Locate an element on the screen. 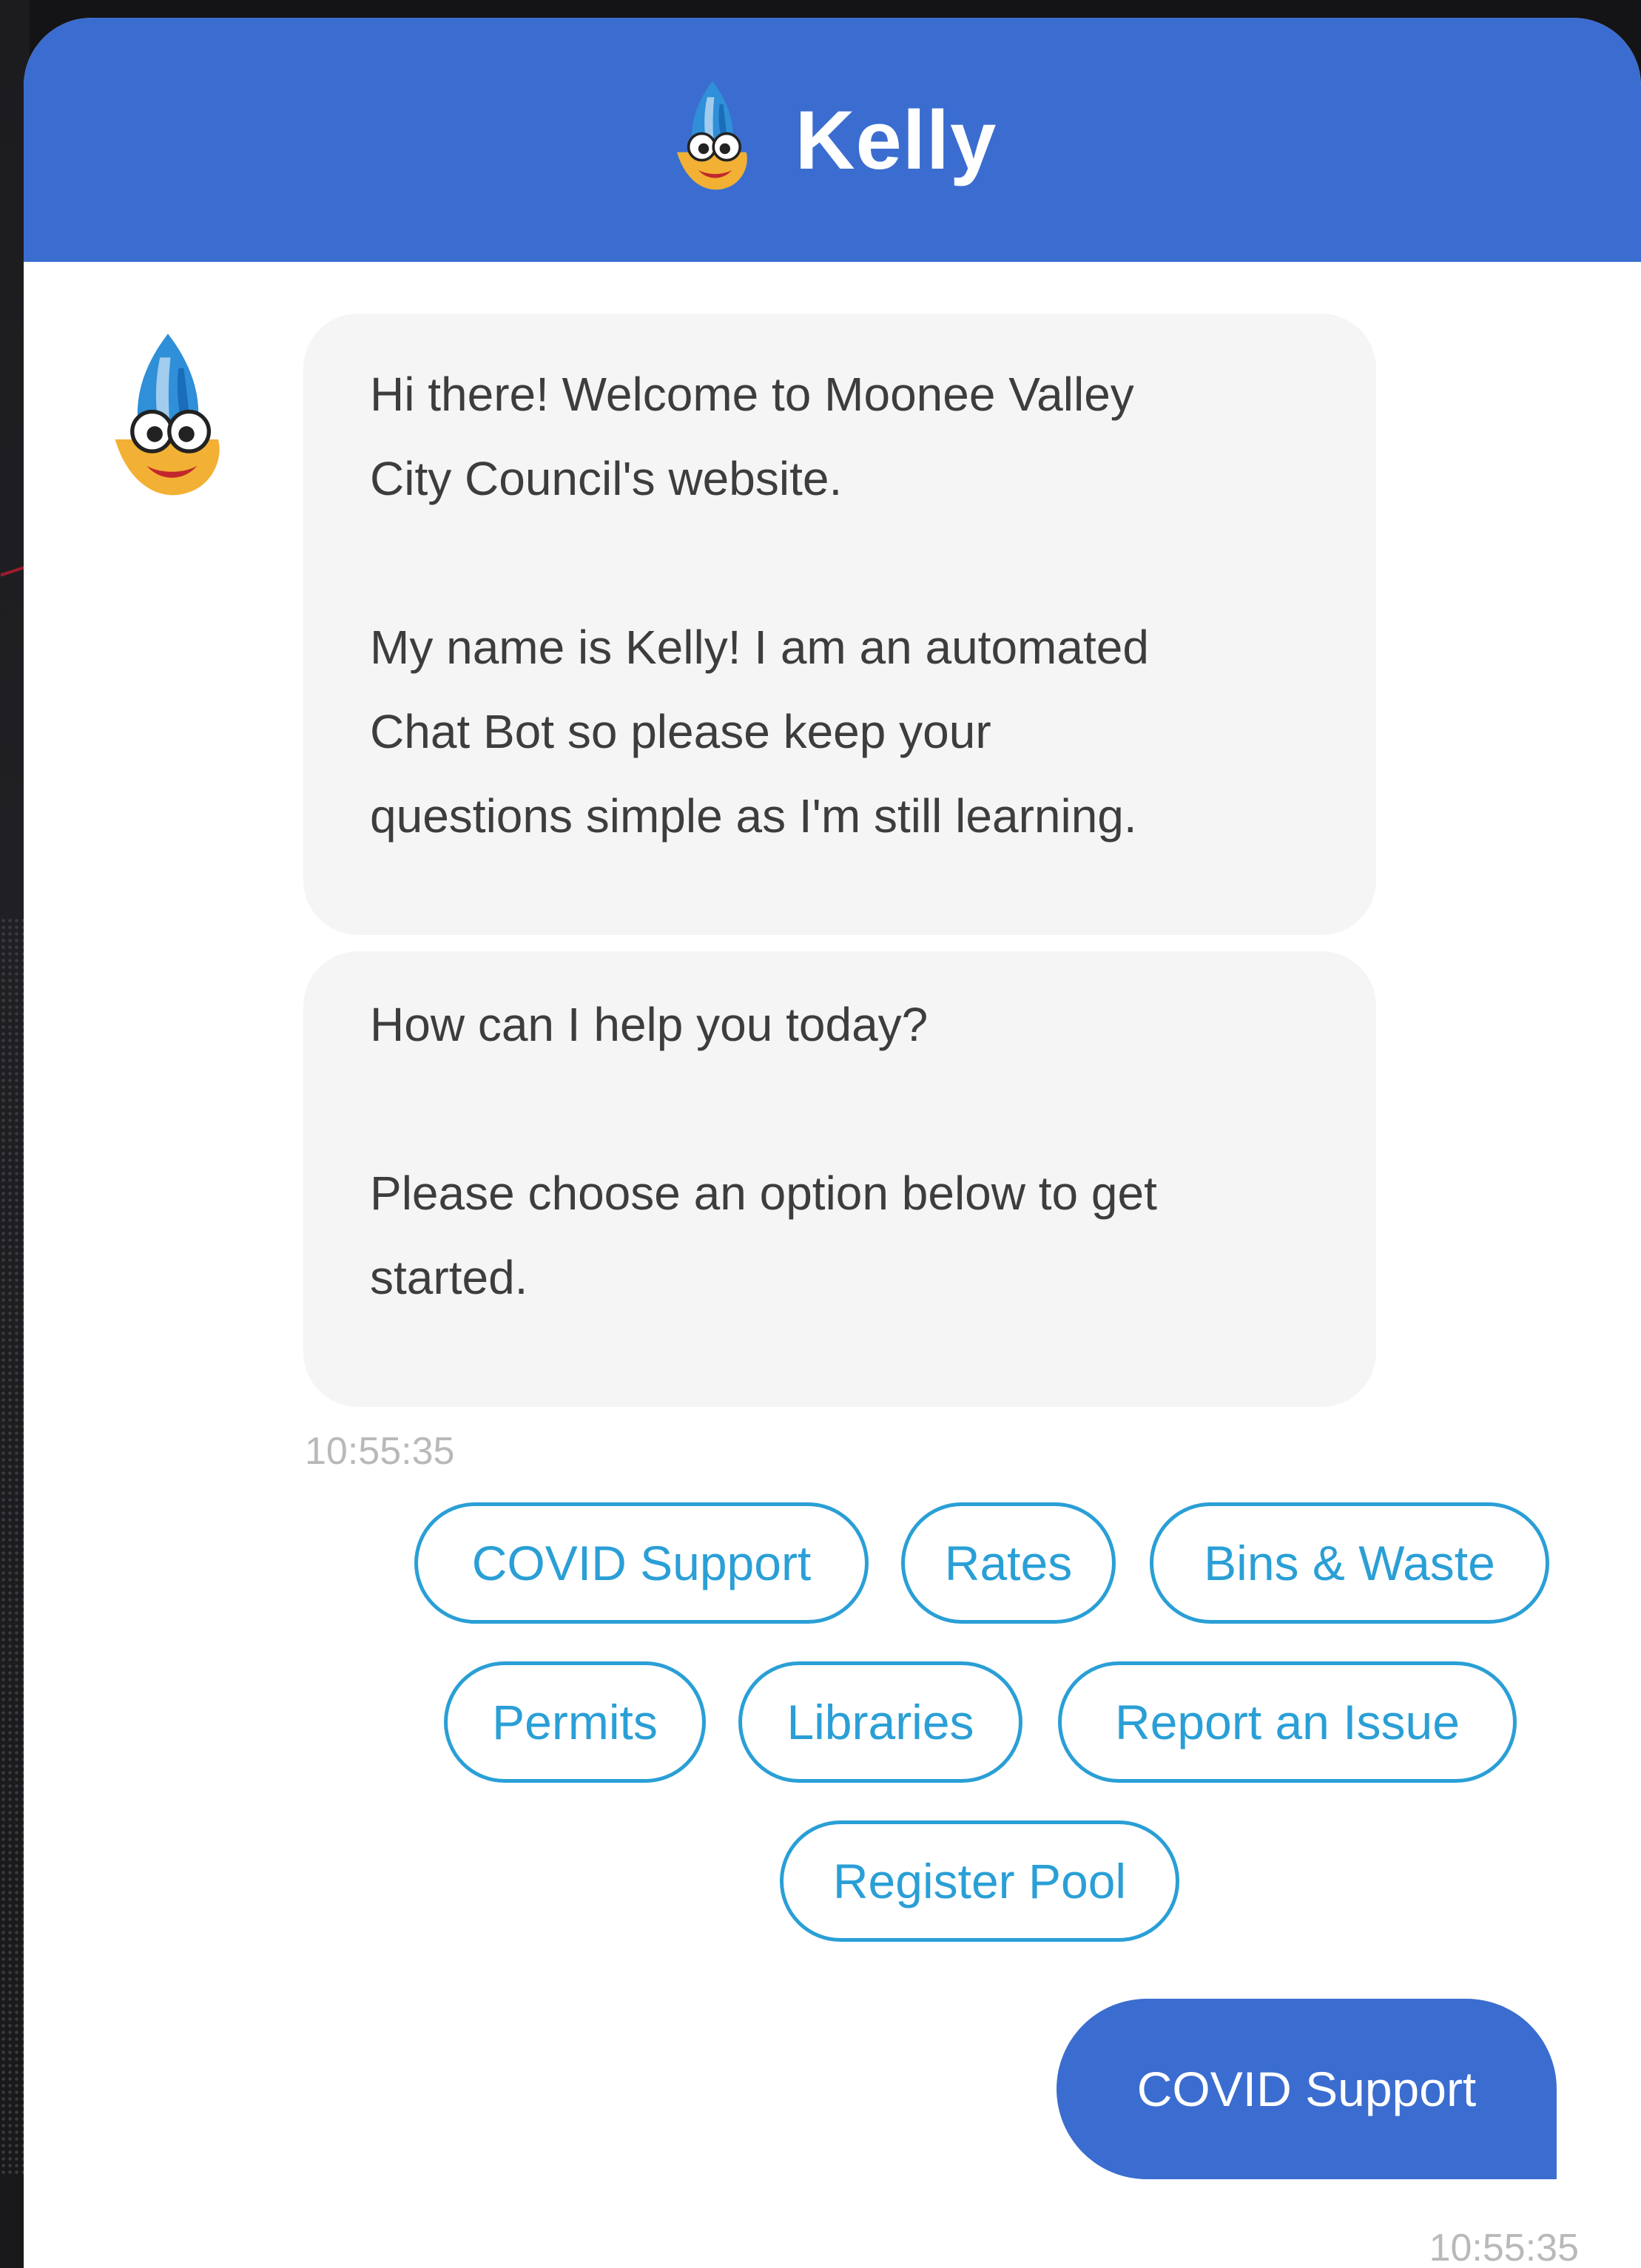 The height and width of the screenshot is (2268, 1641). bot-message-timestamp: 10:55:35 is located at coordinates (380, 1451).